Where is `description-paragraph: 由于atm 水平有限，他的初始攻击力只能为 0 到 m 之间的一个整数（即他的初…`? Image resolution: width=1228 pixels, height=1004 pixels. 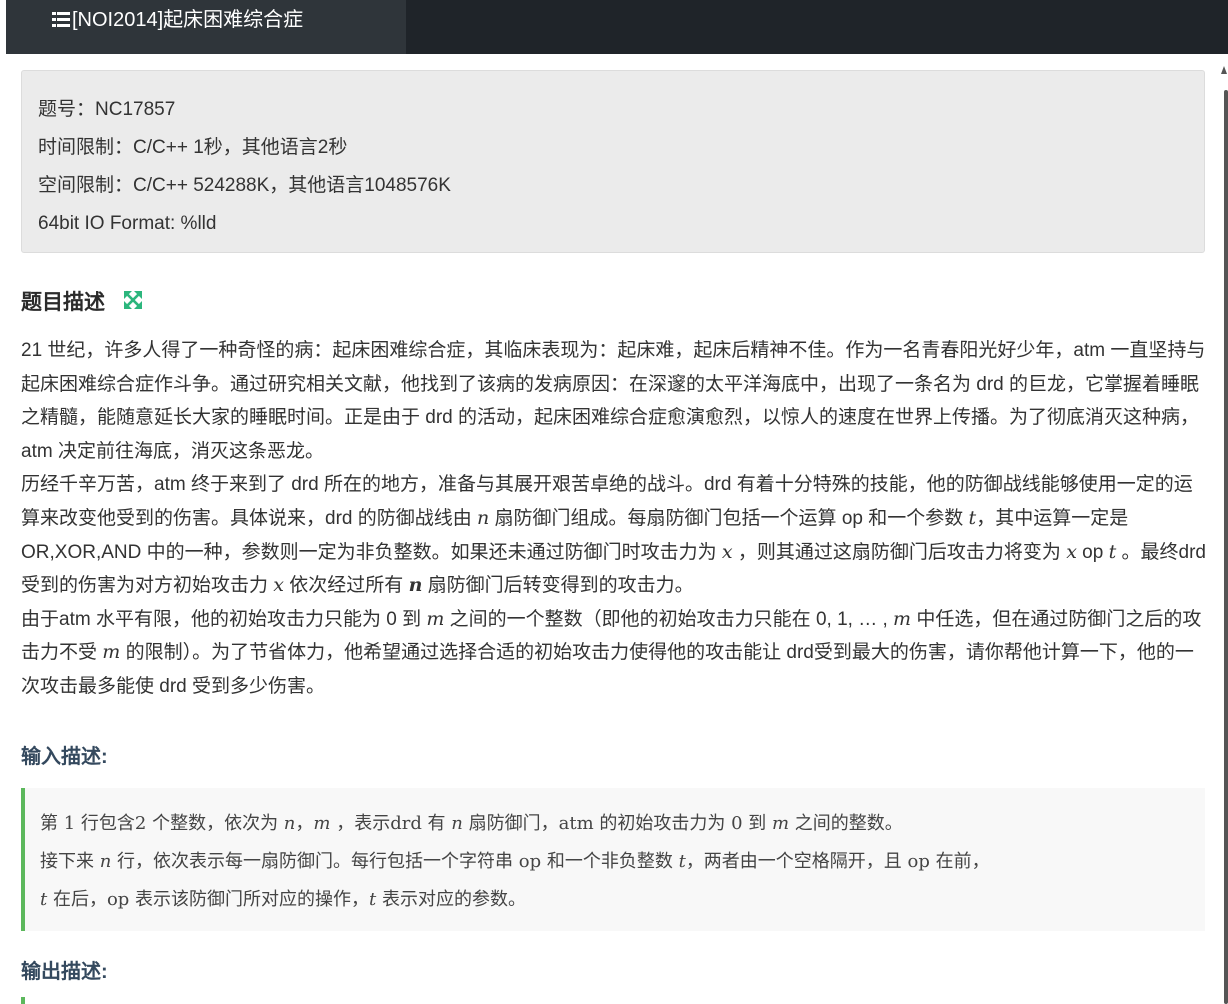
description-paragraph: 由于atm 水平有限，他的初始攻击力只能为 0 到 m 之间的一个整数（即他的初… is located at coordinates (611, 652).